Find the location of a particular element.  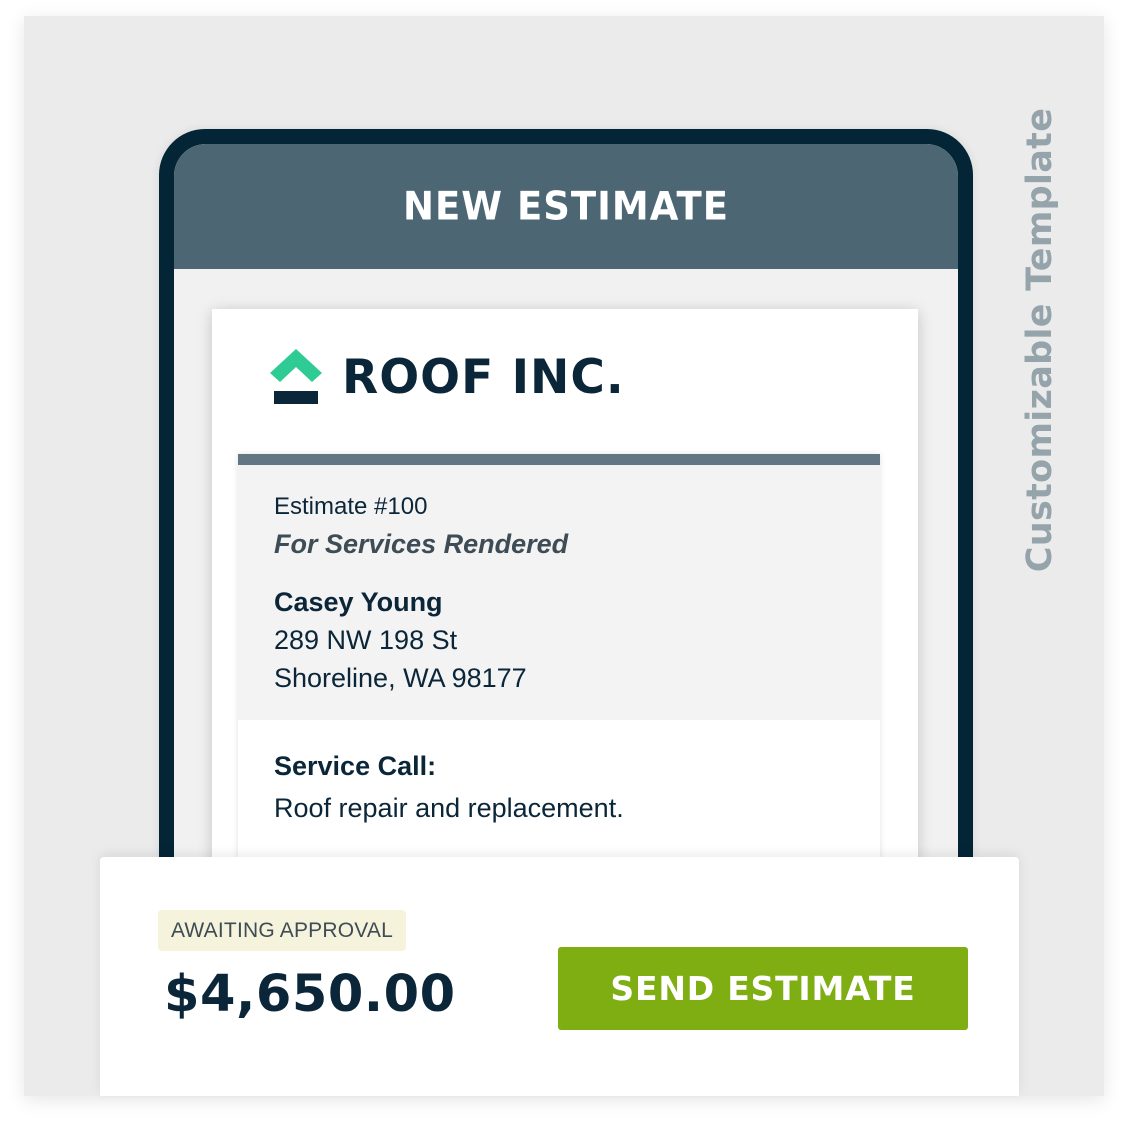

screen-title: NEW ESTIMATE is located at coordinates (566, 206).